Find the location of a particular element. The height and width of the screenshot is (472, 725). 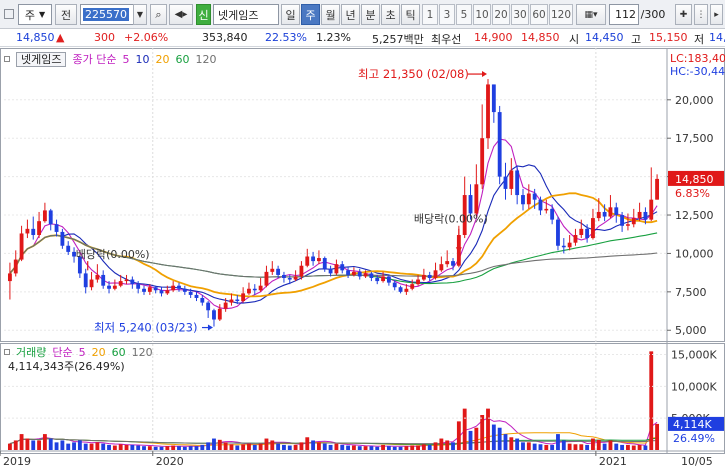

interval-5-button: 5 is located at coordinates (464, 14).